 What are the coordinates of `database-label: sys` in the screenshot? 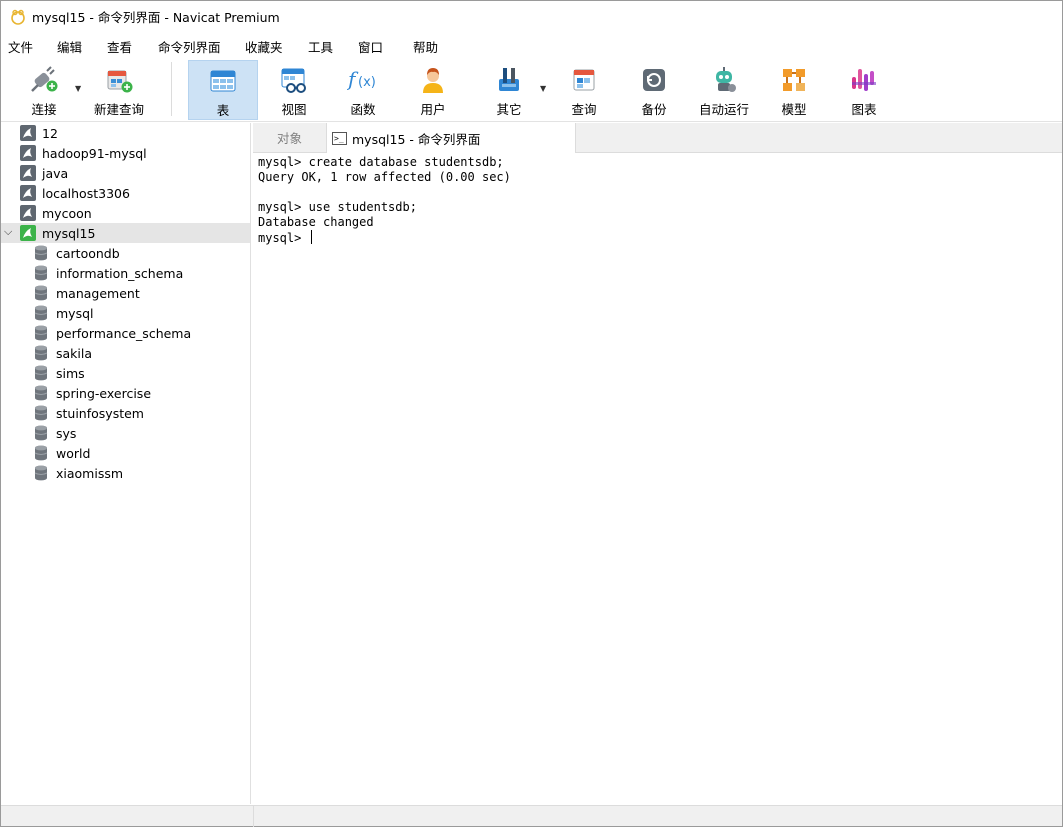 It's located at (66, 433).